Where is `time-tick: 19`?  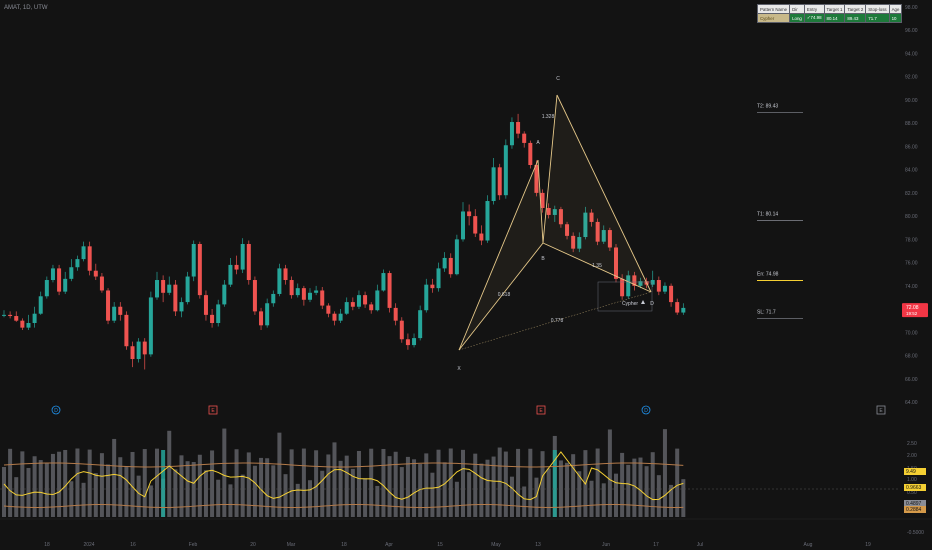 time-tick: 19 is located at coordinates (868, 545).